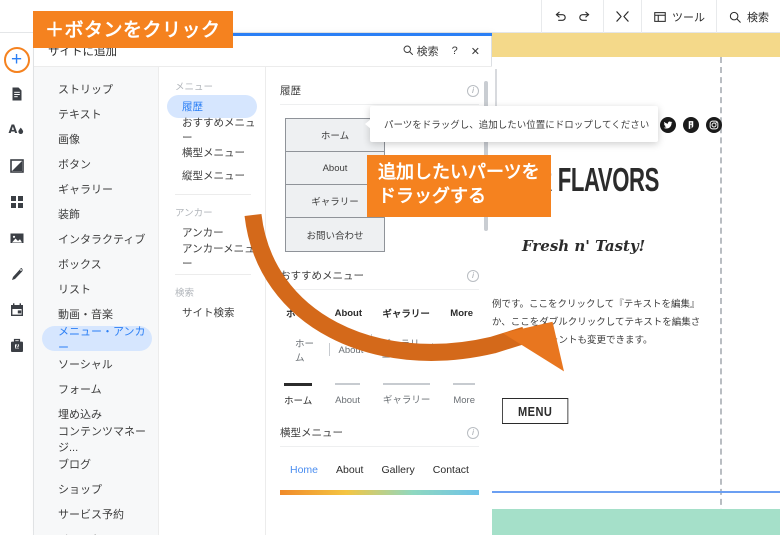 The width and height of the screenshot is (780, 535). I want to click on category-item: リスト, so click(97, 288).